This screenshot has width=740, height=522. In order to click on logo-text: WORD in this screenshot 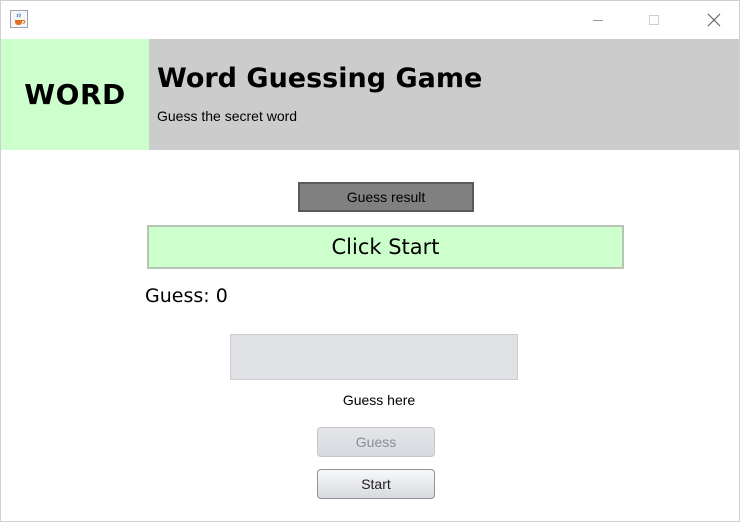, I will do `click(75, 94)`.